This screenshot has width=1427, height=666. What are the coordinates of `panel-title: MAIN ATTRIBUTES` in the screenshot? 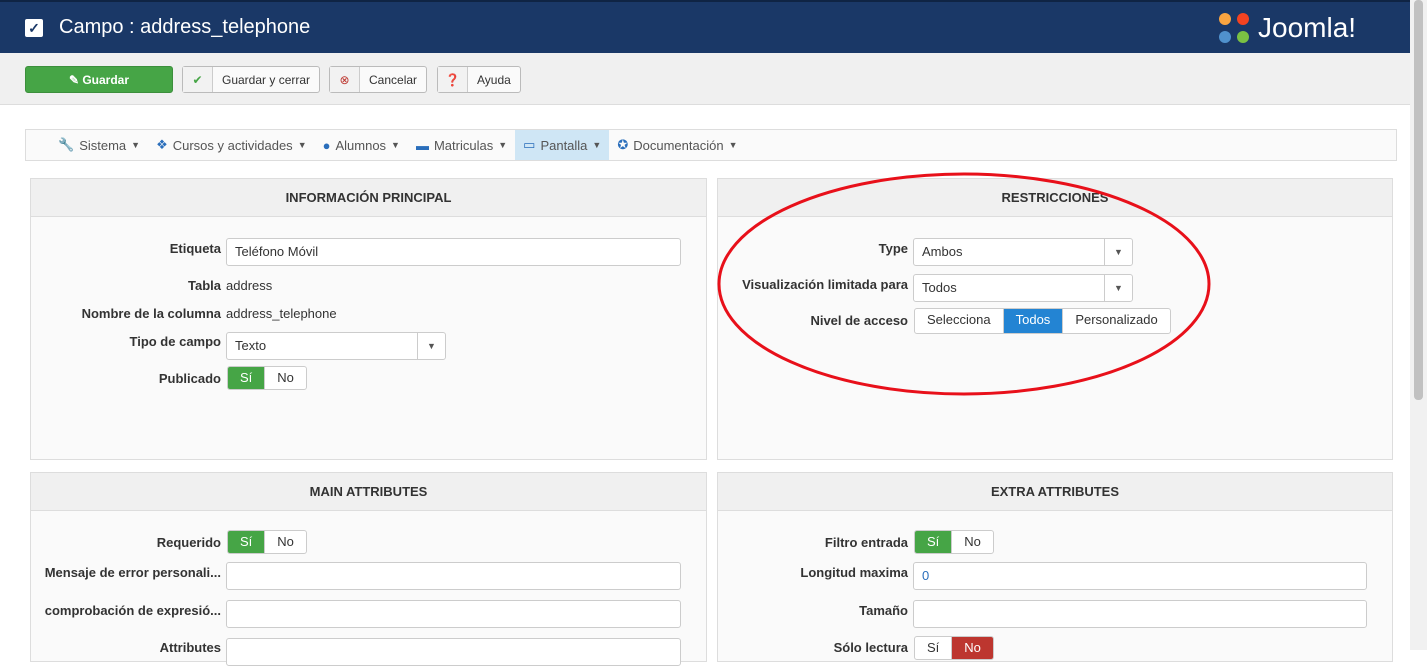 It's located at (368, 492).